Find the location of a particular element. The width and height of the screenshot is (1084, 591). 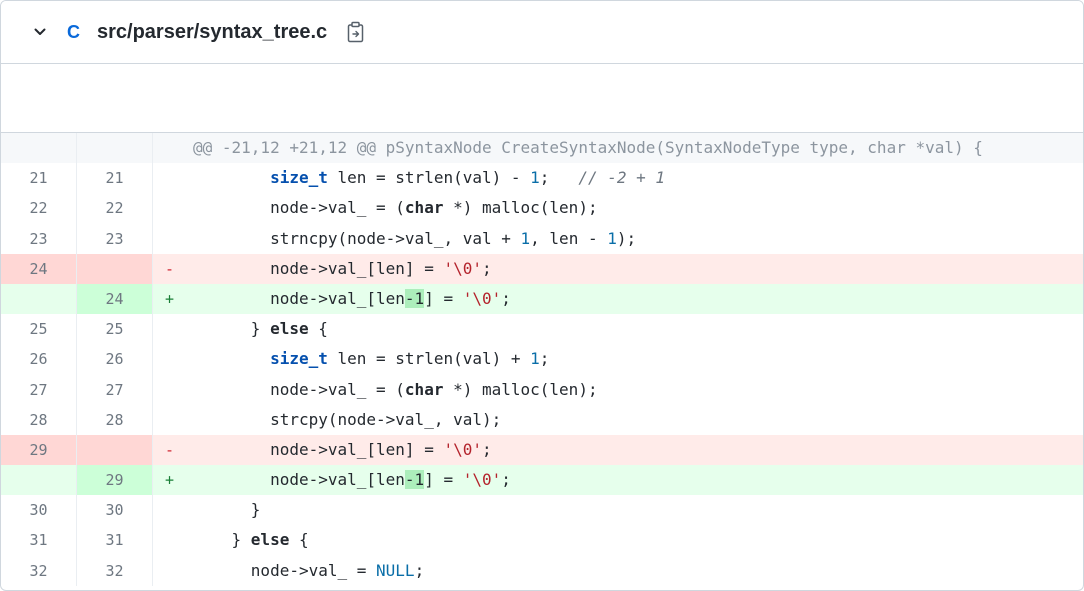

context-line: 22 22 node->val_ = (char *) malloc(len); is located at coordinates (542, 208).